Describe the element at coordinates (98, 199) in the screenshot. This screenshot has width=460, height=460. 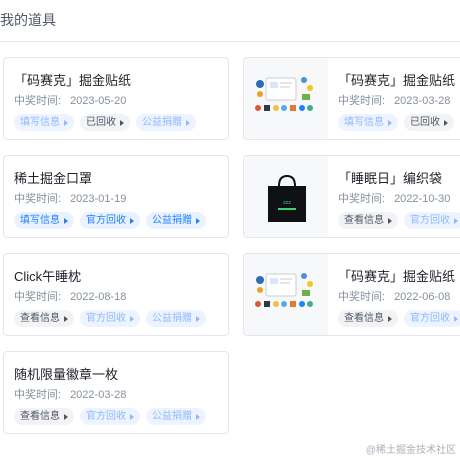
I see `prize-date-value: 2023-01-19` at that location.